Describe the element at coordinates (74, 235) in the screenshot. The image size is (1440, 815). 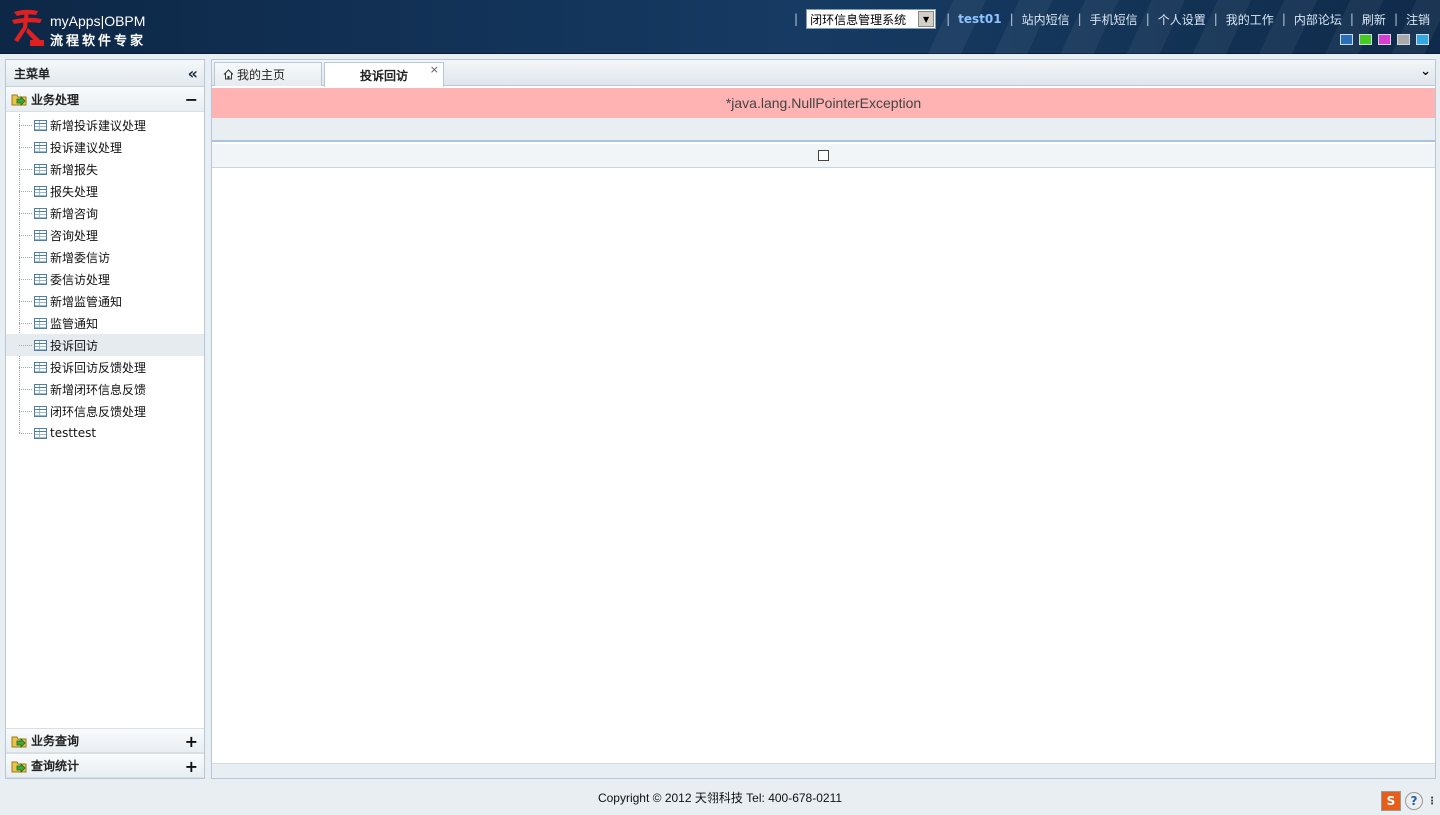
I see `menu-item-label: 咨询处理` at that location.